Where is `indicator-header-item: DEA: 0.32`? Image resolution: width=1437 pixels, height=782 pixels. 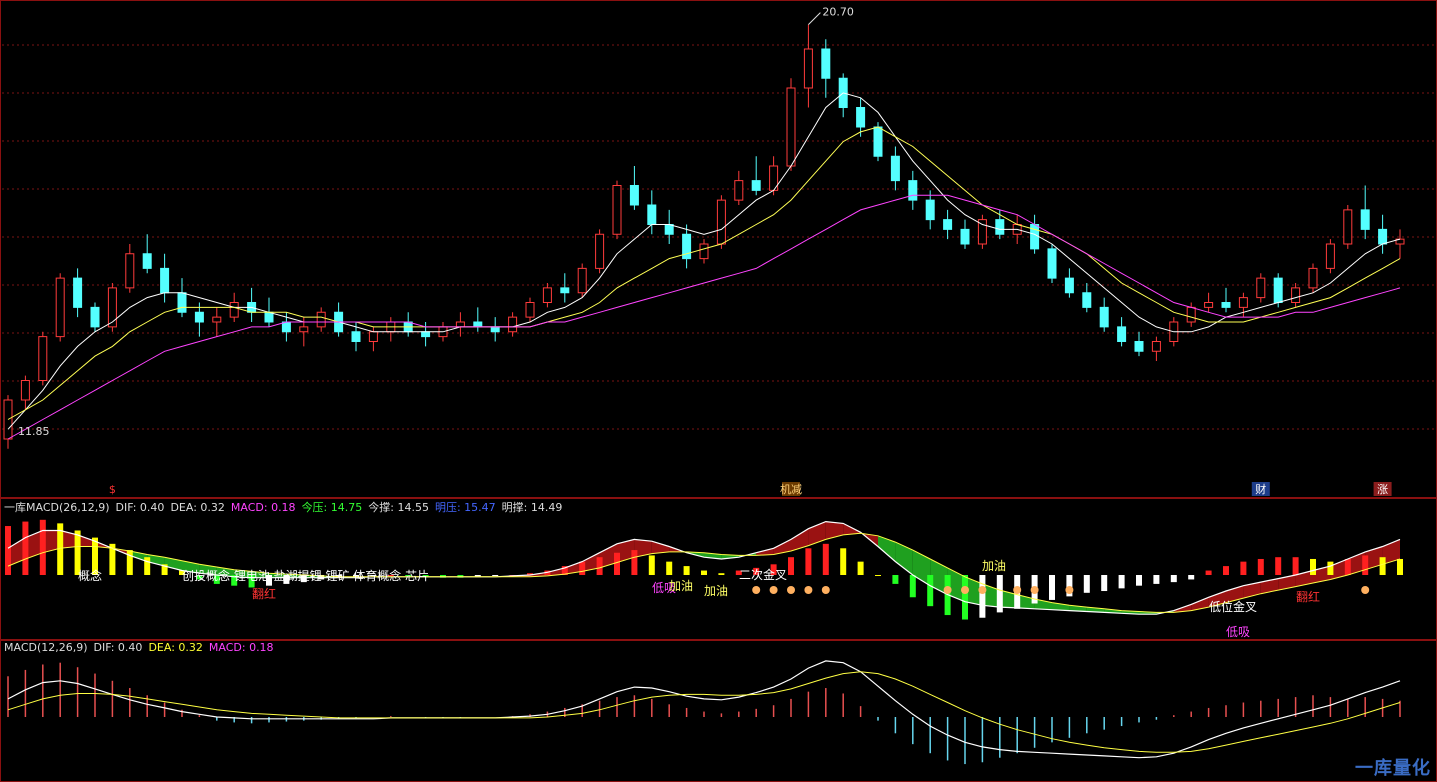
indicator-header-item: DEA: 0.32 is located at coordinates (175, 647).